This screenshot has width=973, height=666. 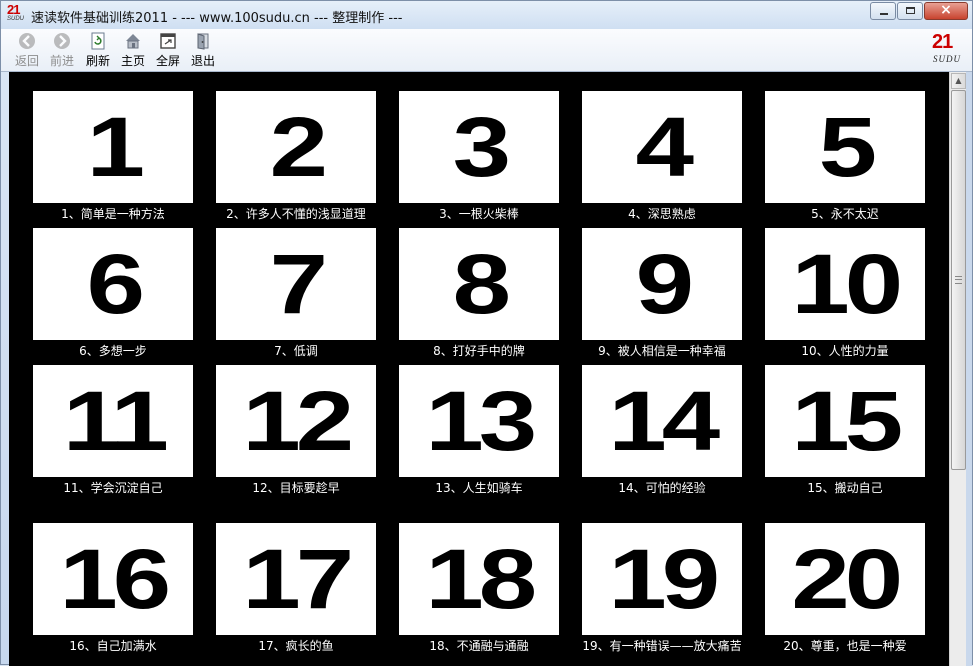 What do you see at coordinates (168, 50) in the screenshot?
I see `fullscreen-button: 全屏` at bounding box center [168, 50].